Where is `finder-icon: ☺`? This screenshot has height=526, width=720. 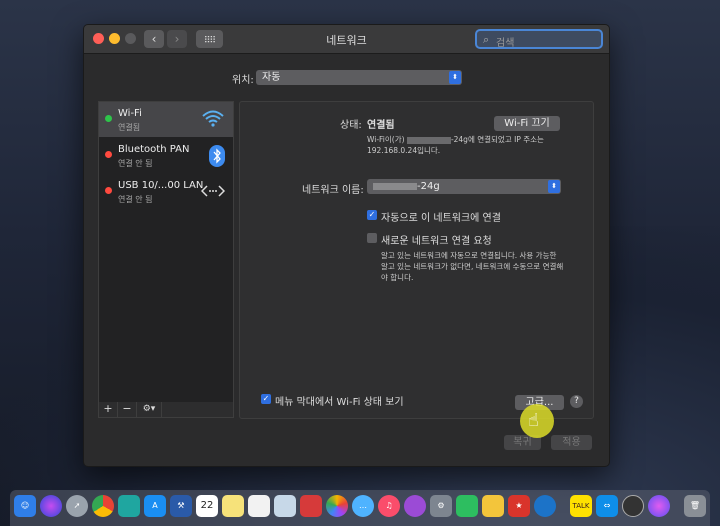 finder-icon: ☺ is located at coordinates (25, 506).